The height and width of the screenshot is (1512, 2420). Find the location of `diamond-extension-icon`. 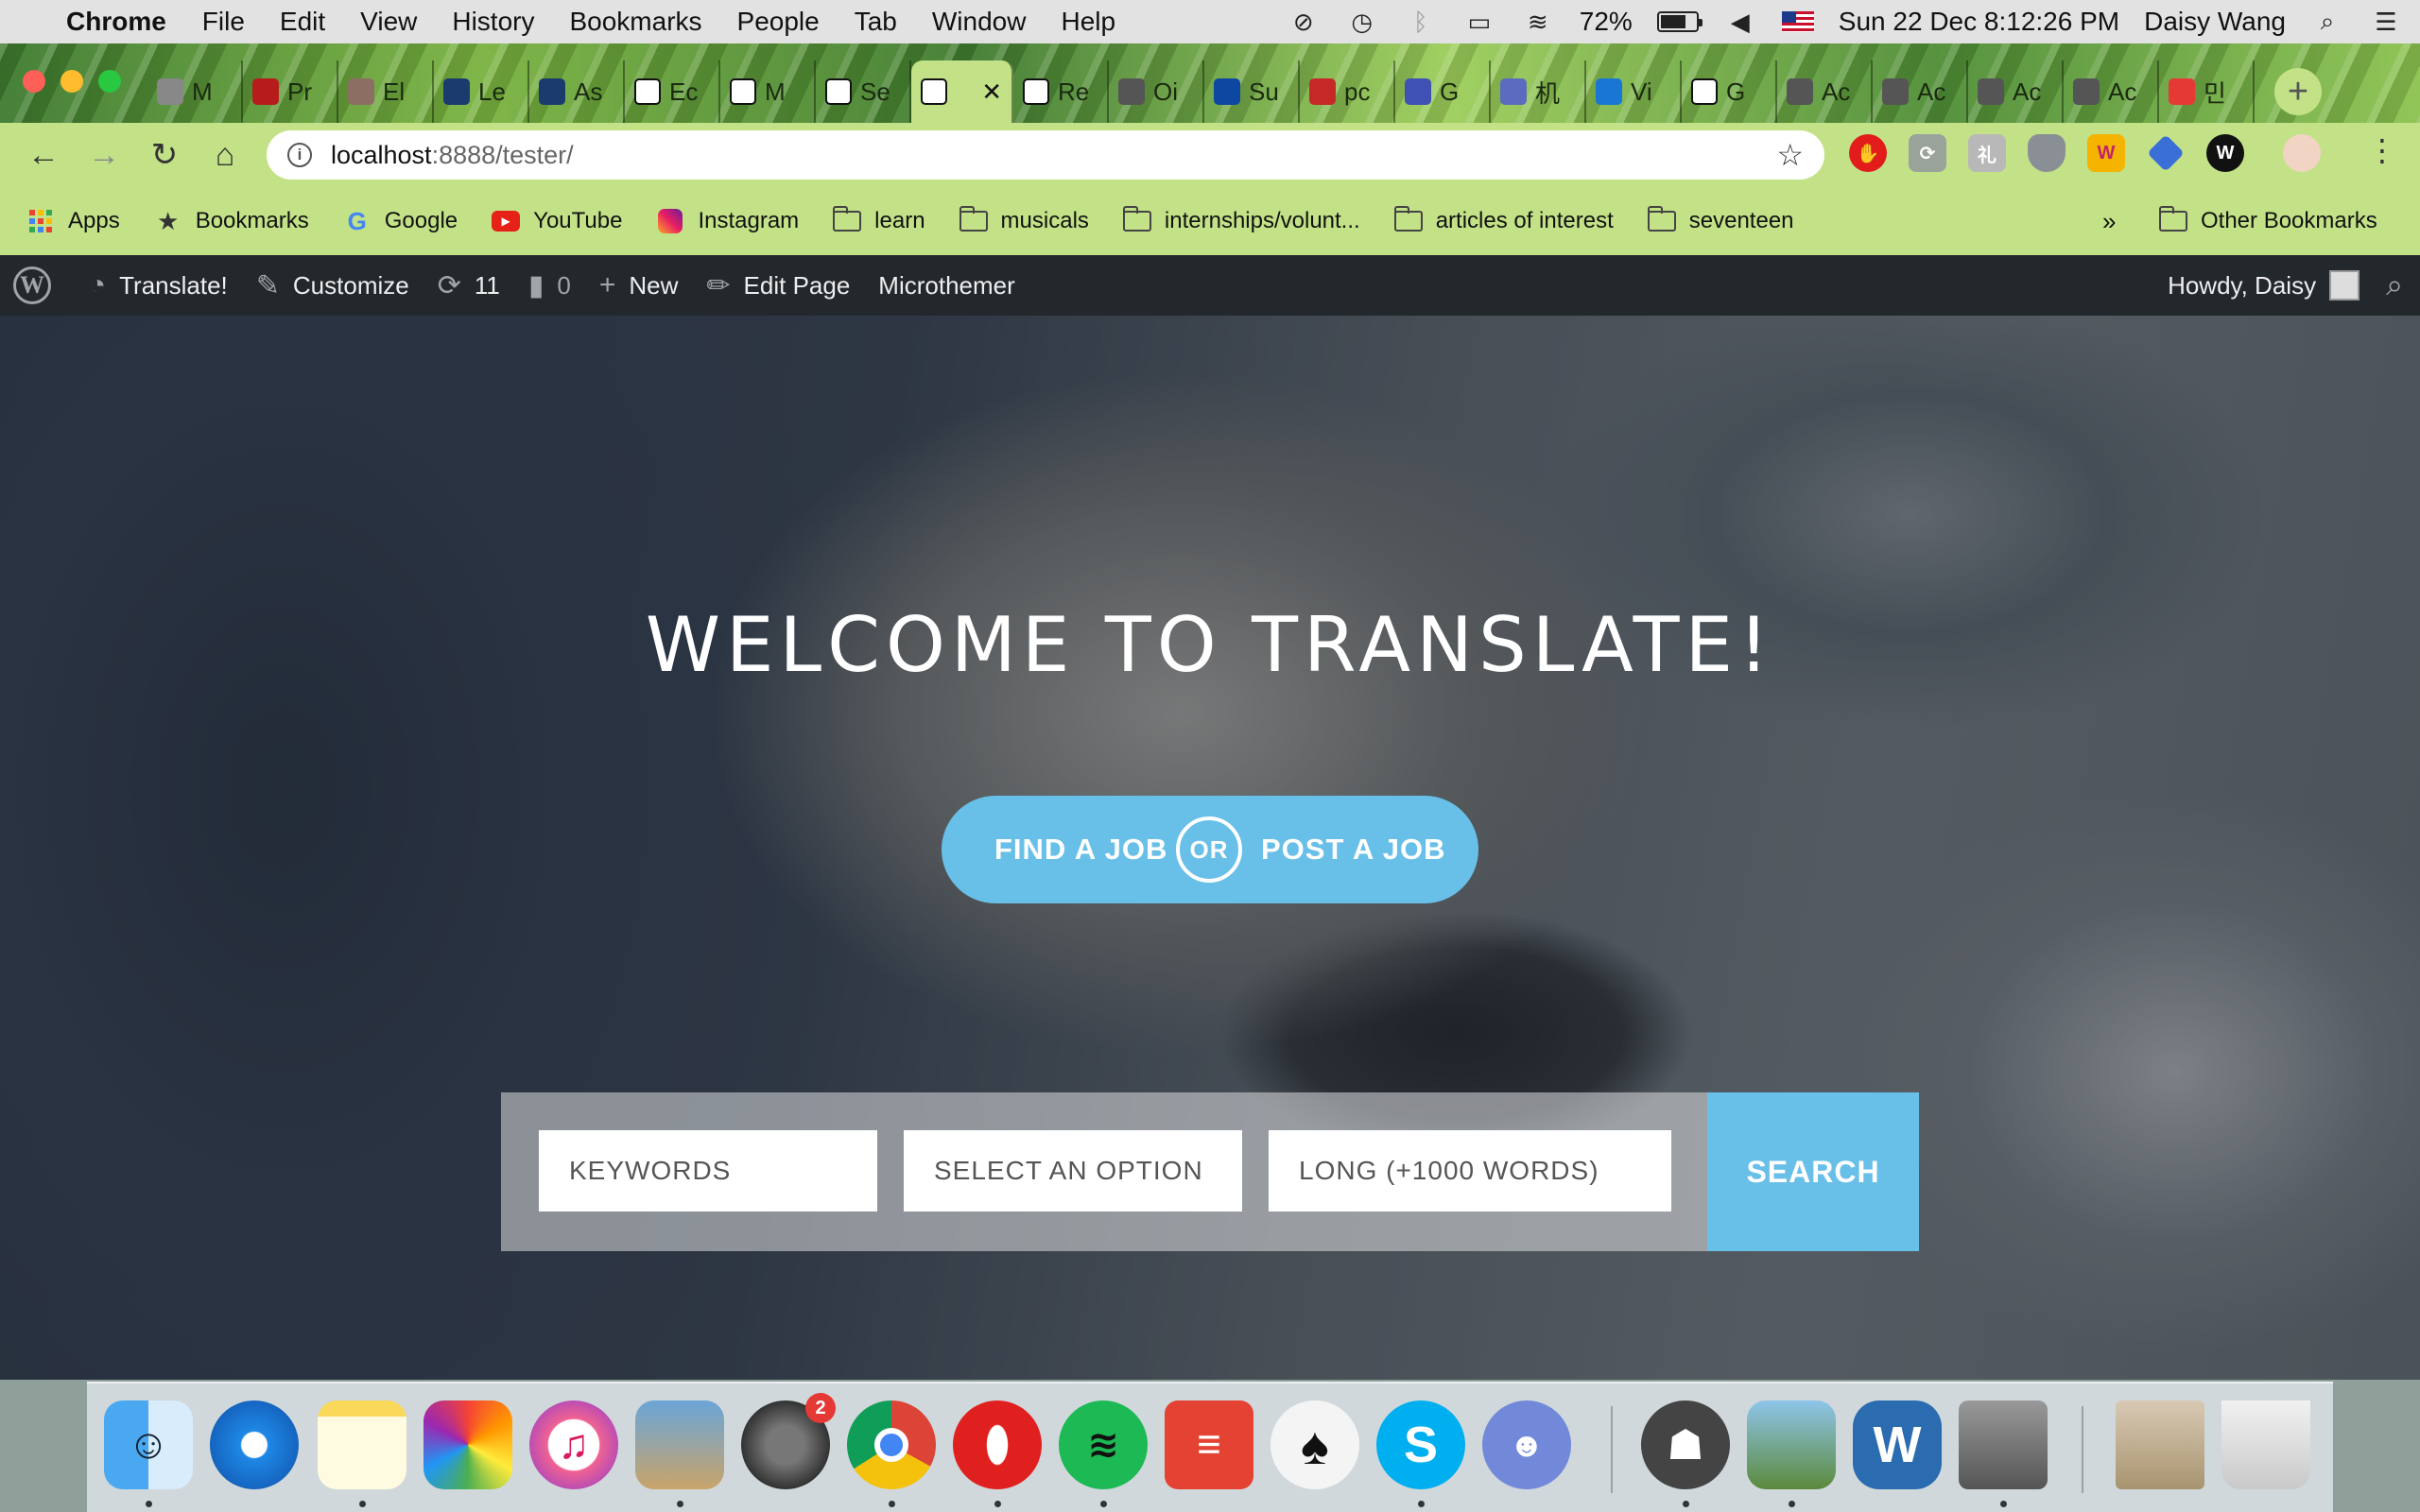

diamond-extension-icon is located at coordinates (2166, 153).